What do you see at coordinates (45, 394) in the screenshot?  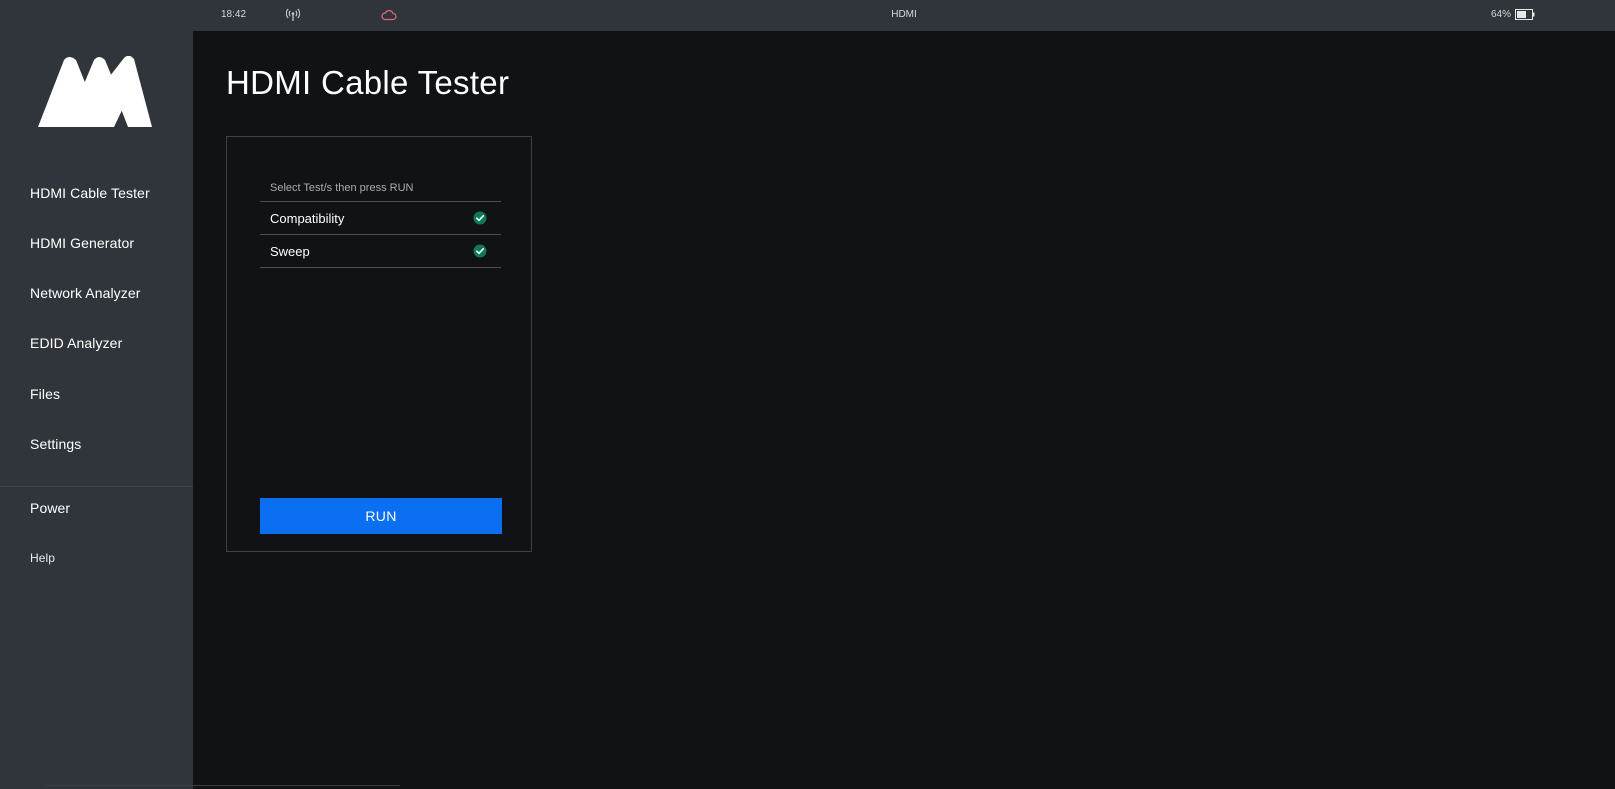 I see `sidebar-item-files: Files` at bounding box center [45, 394].